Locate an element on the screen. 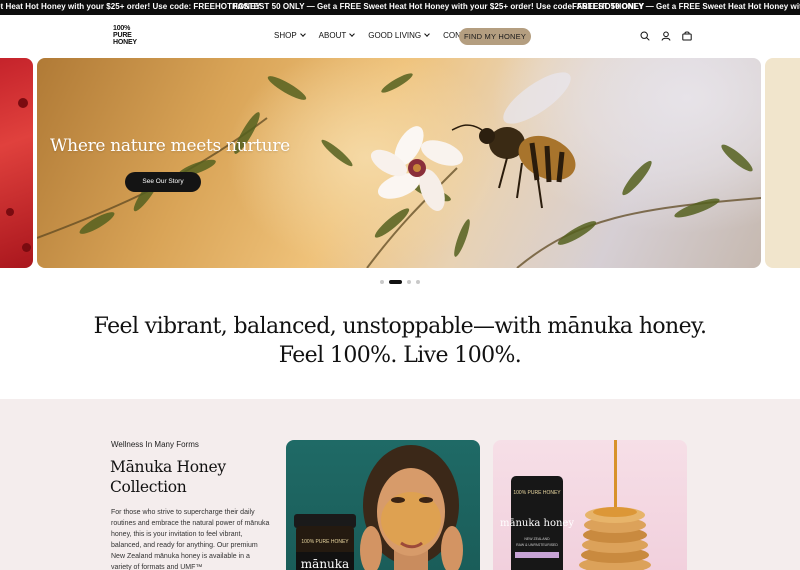  account-icon is located at coordinates (666, 36).